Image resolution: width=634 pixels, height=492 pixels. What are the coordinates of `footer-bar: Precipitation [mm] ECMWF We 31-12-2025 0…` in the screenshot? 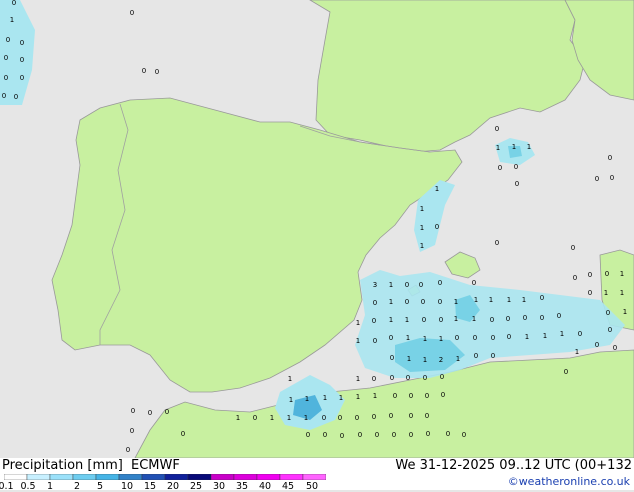 It's located at (317, 475).